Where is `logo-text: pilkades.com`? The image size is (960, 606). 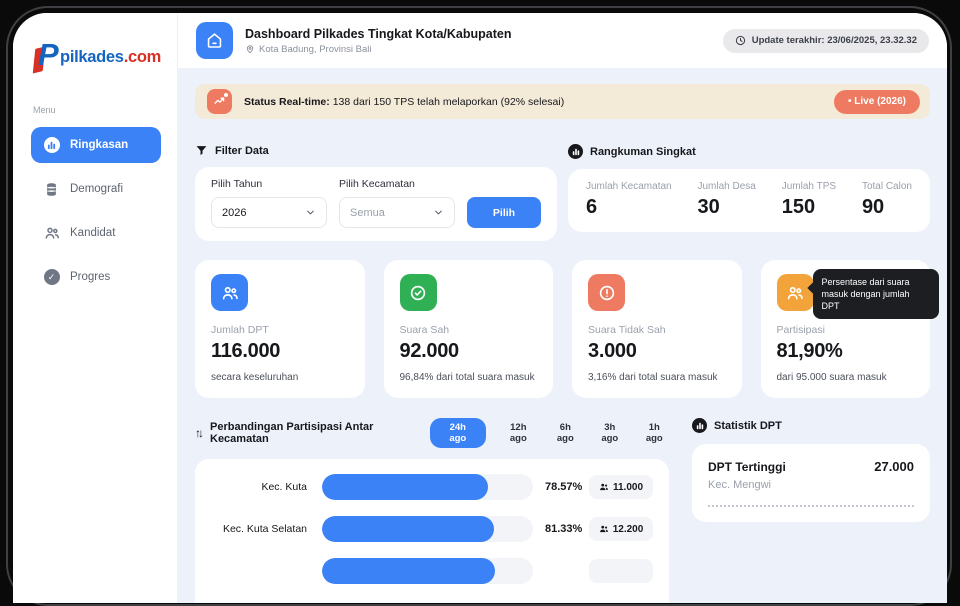 logo-text: pilkades.com is located at coordinates (110, 57).